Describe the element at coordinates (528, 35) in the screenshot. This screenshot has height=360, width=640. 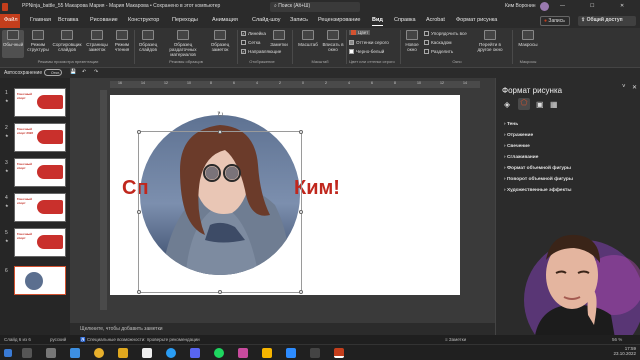
I see `macros-icon` at that location.